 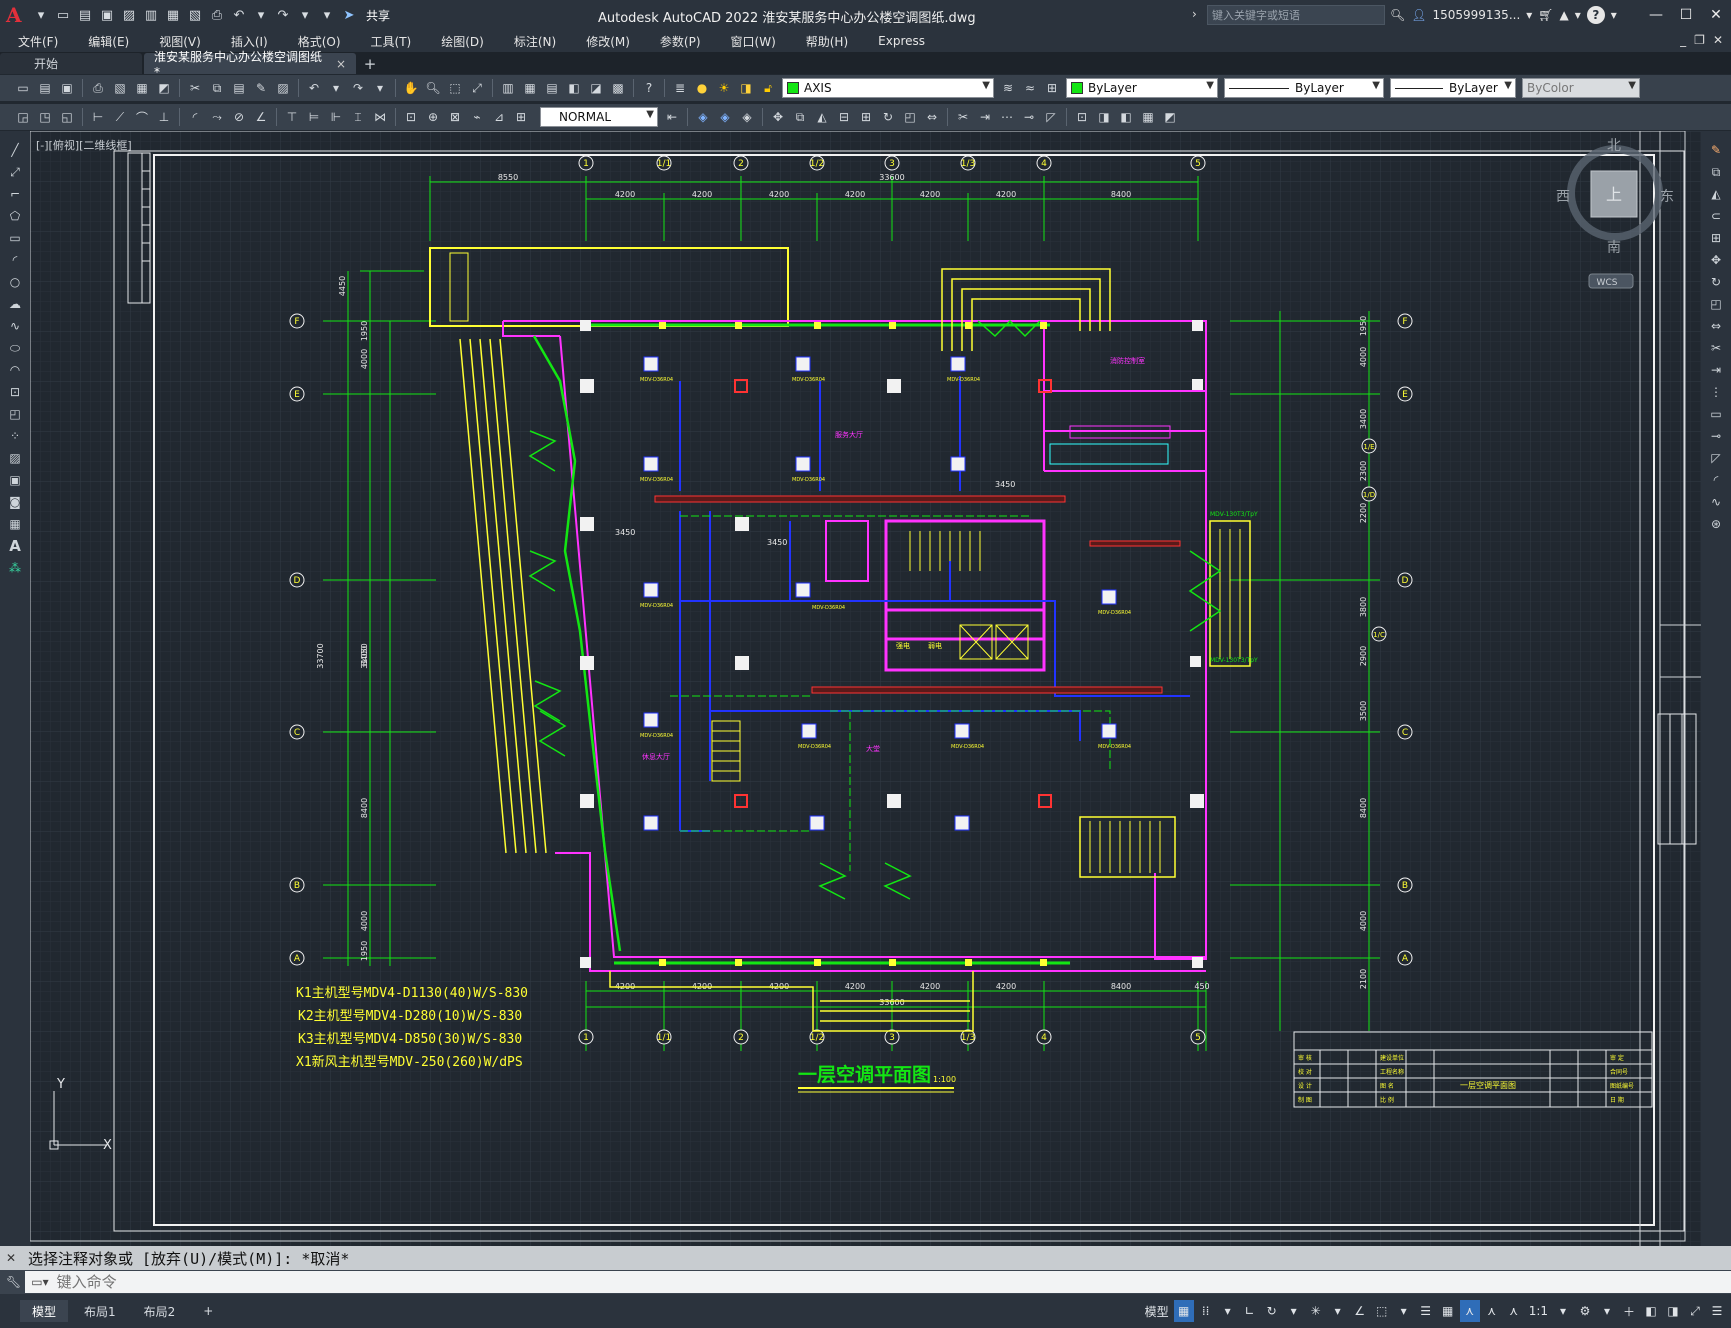 I want to click on linetype-dropdown: ByLayer ▼, so click(x=1304, y=88).